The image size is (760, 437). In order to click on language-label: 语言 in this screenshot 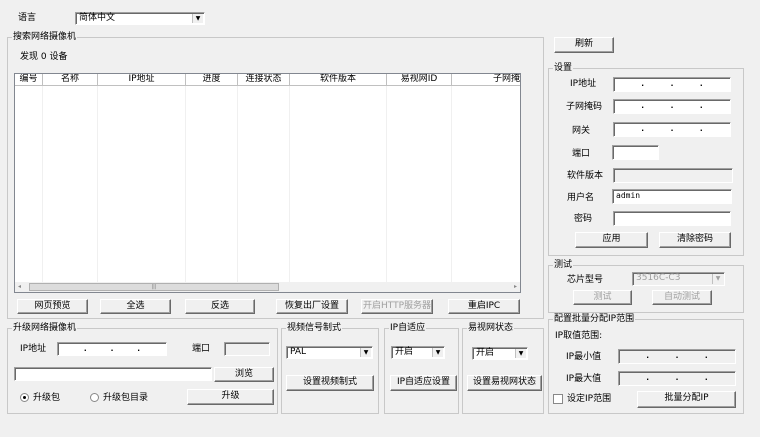, I will do `click(27, 18)`.